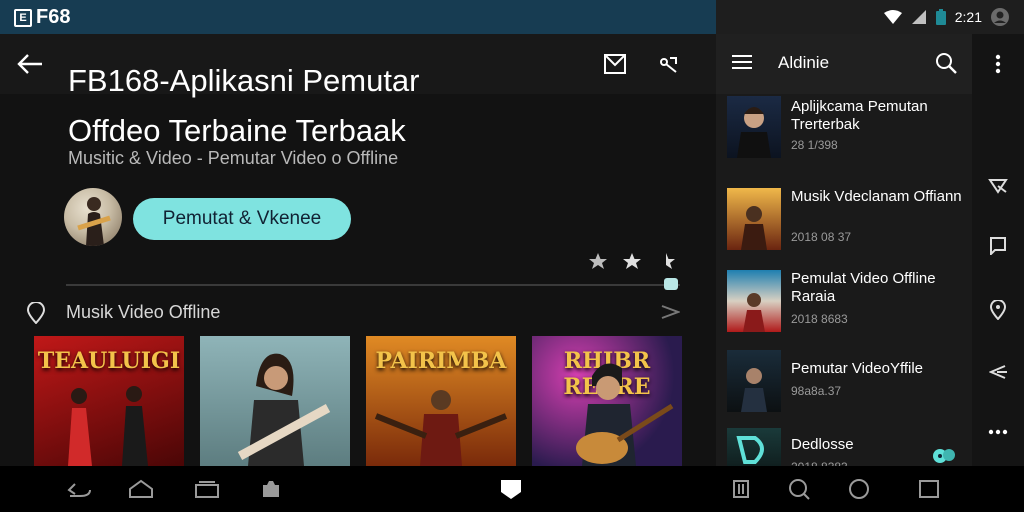  I want to click on side-header: Aldinie, so click(844, 64).